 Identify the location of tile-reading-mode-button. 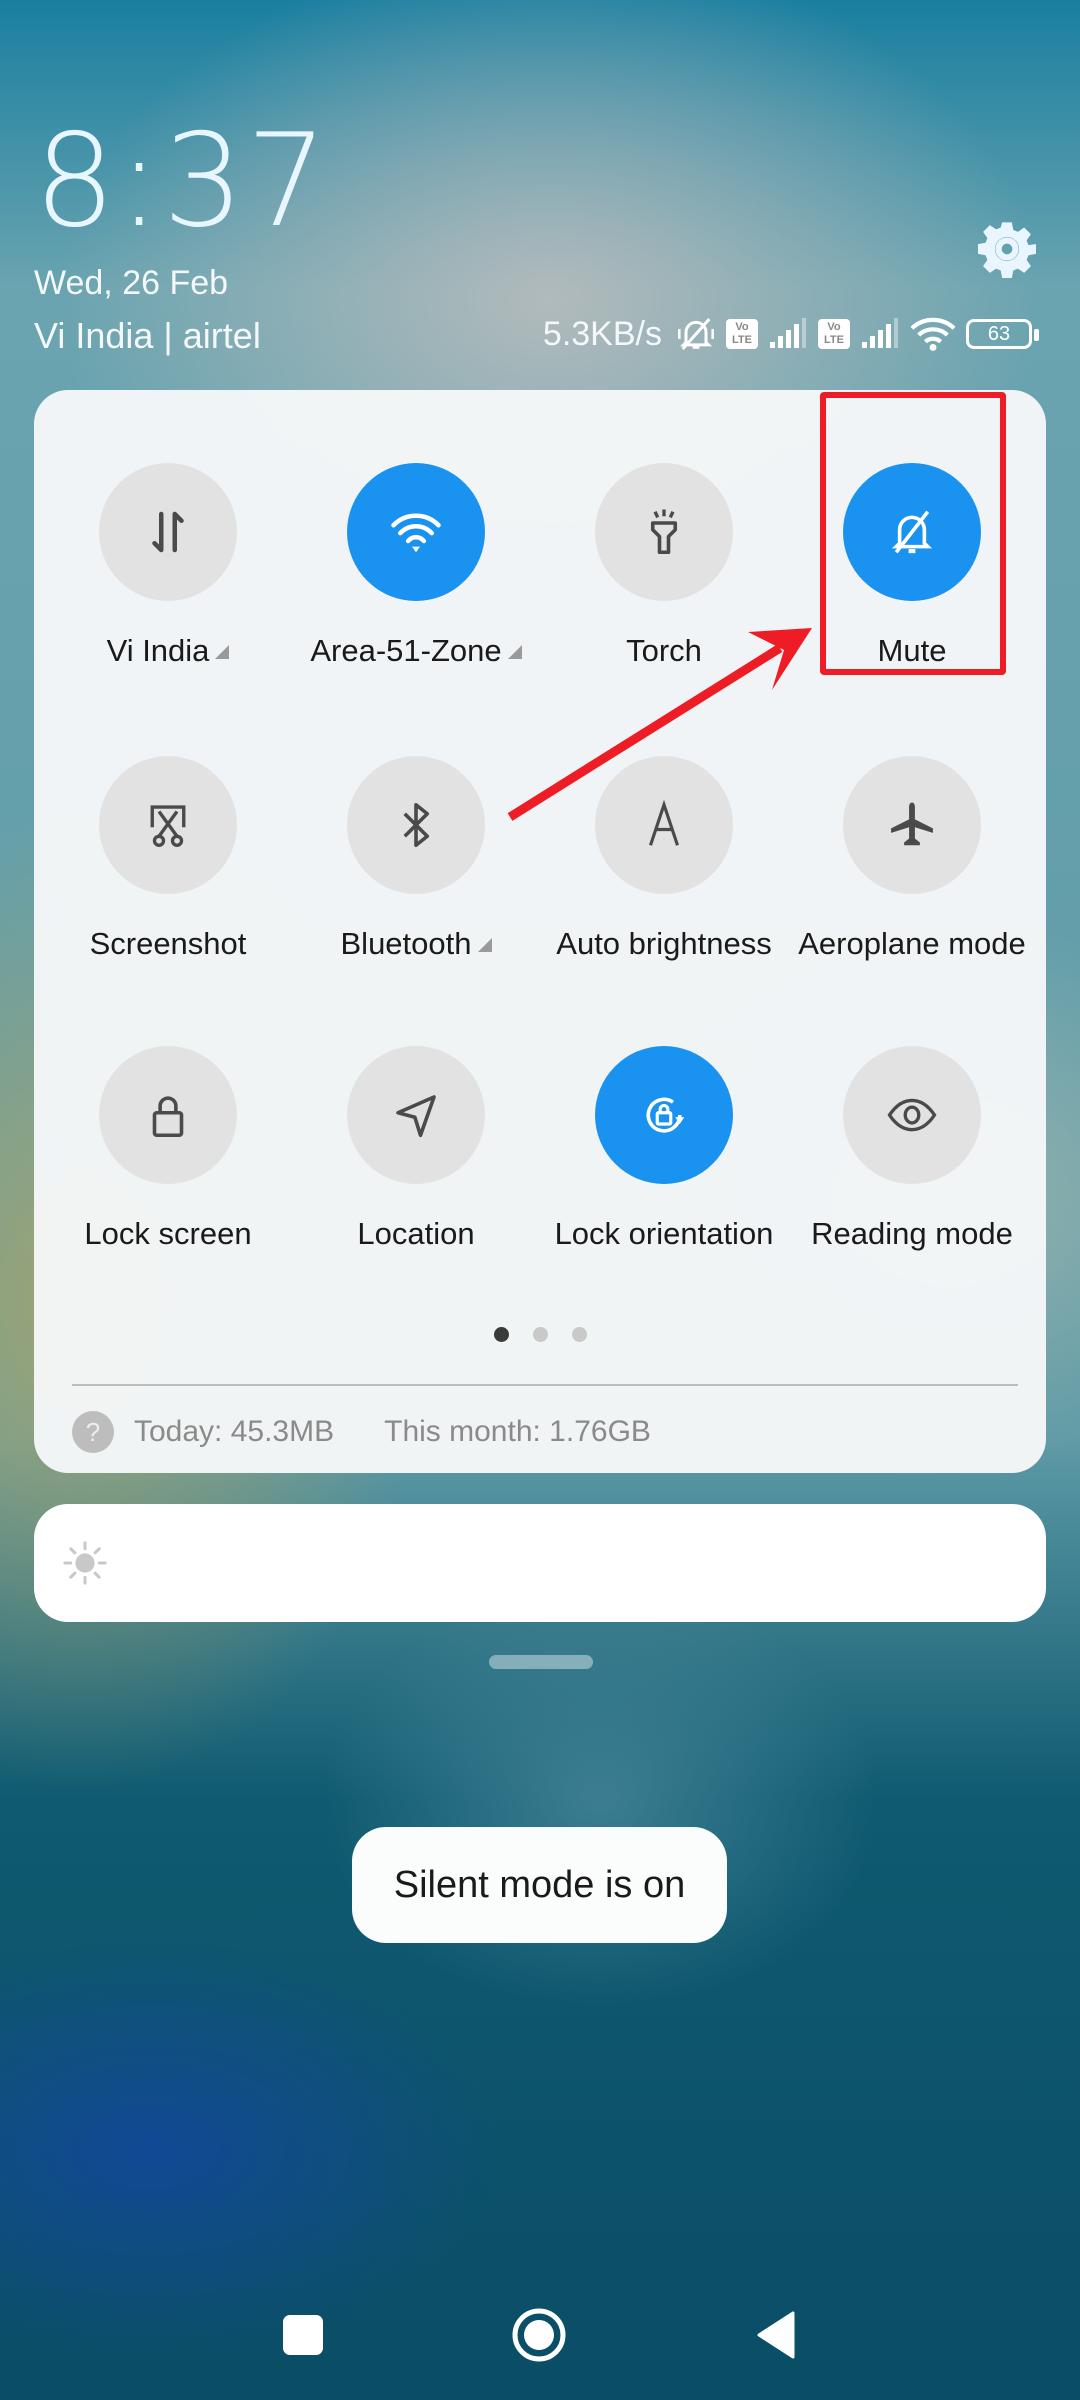
(912, 1115).